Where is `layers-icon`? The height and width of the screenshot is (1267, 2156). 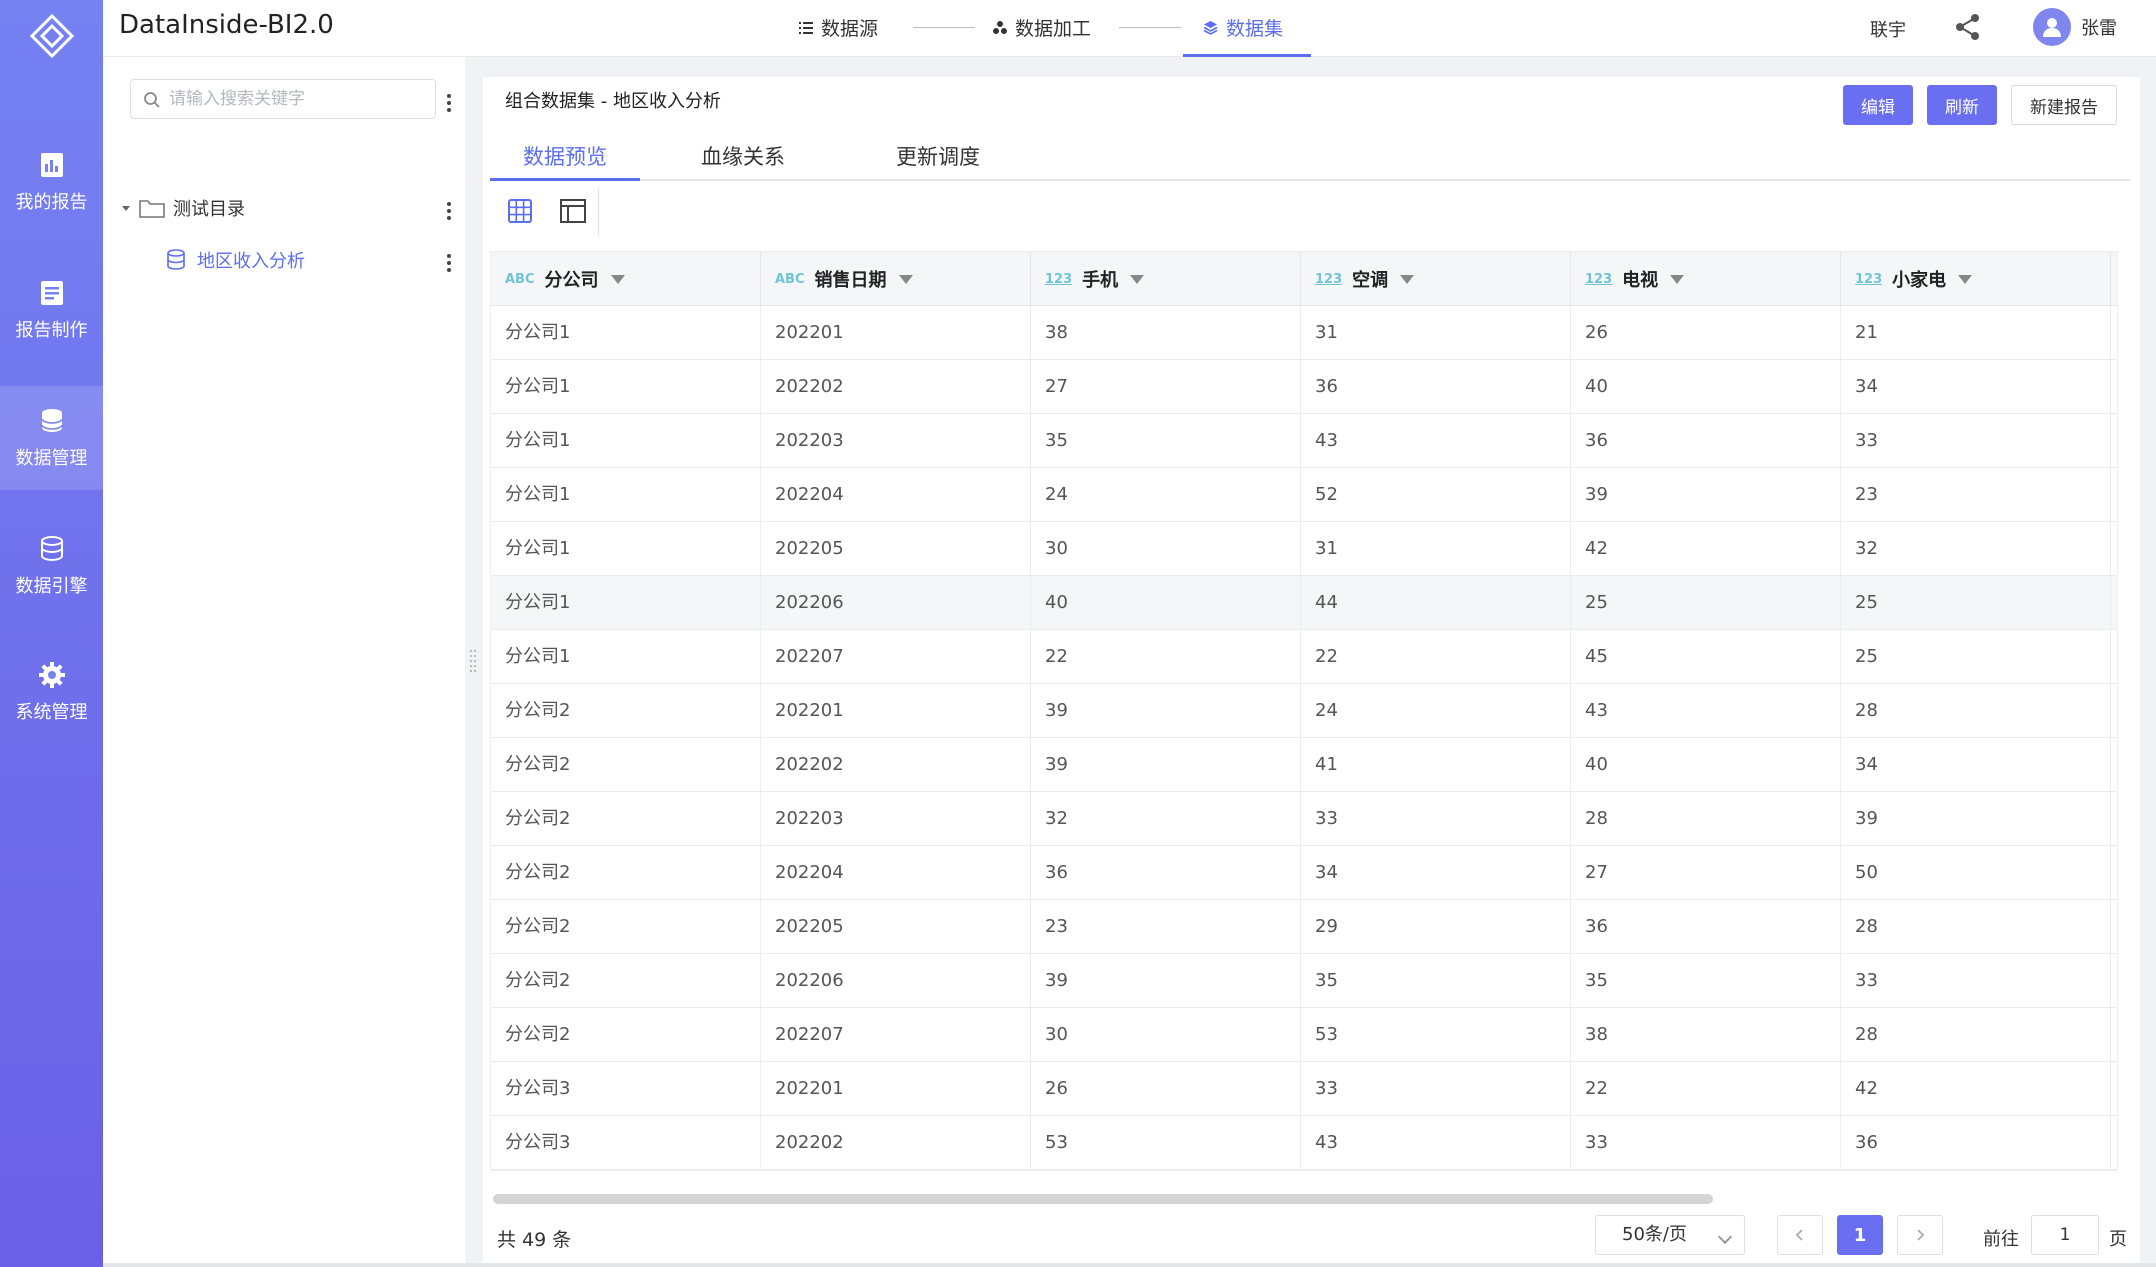 layers-icon is located at coordinates (1210, 28).